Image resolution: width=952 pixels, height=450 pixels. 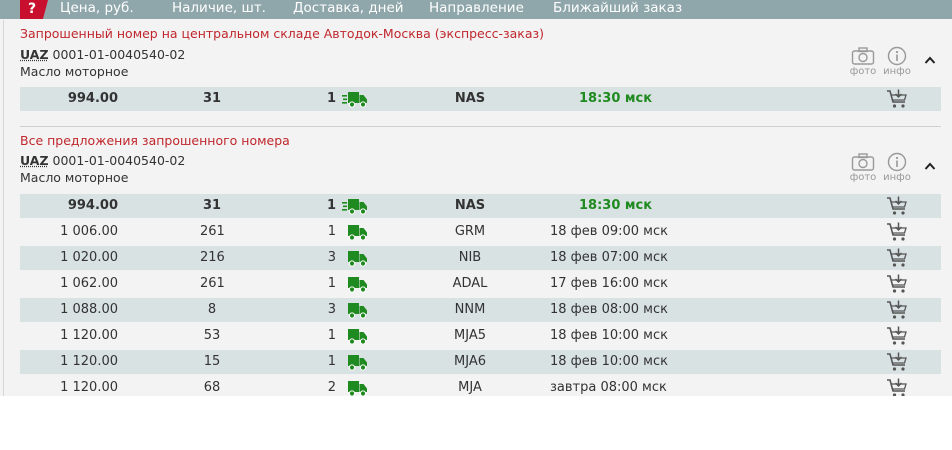 I want to click on offer-price: 1 062.00, so click(x=89, y=283).